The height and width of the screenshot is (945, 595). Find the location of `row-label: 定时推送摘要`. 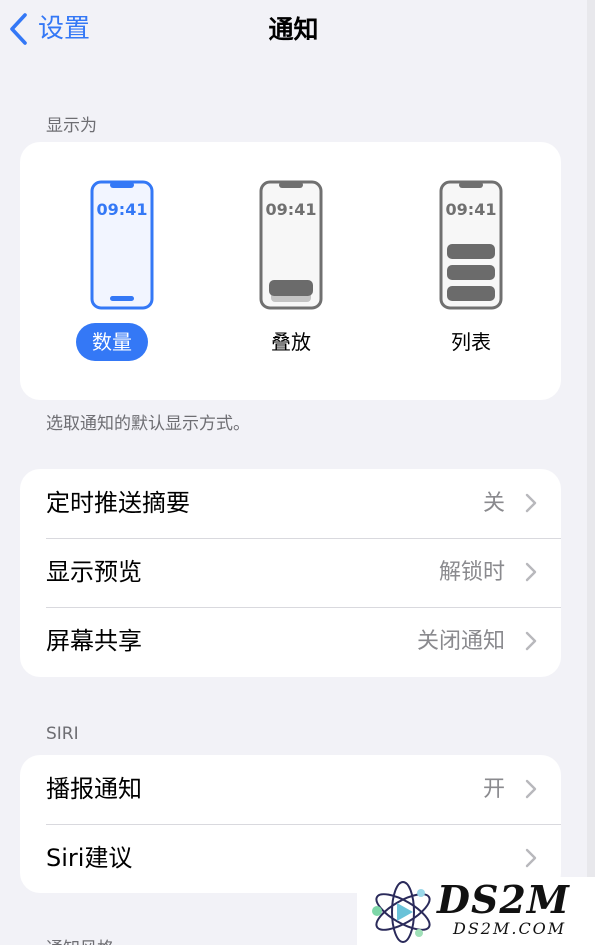

row-label: 定时推送摘要 is located at coordinates (118, 503).